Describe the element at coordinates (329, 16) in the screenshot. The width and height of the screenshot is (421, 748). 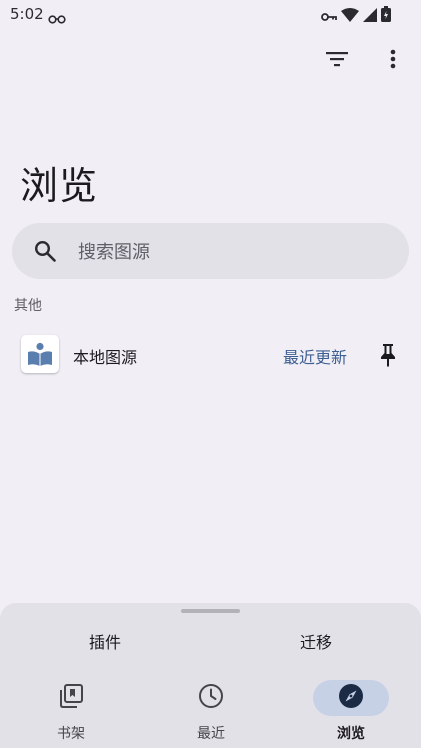
I see `vpn-key-icon` at that location.